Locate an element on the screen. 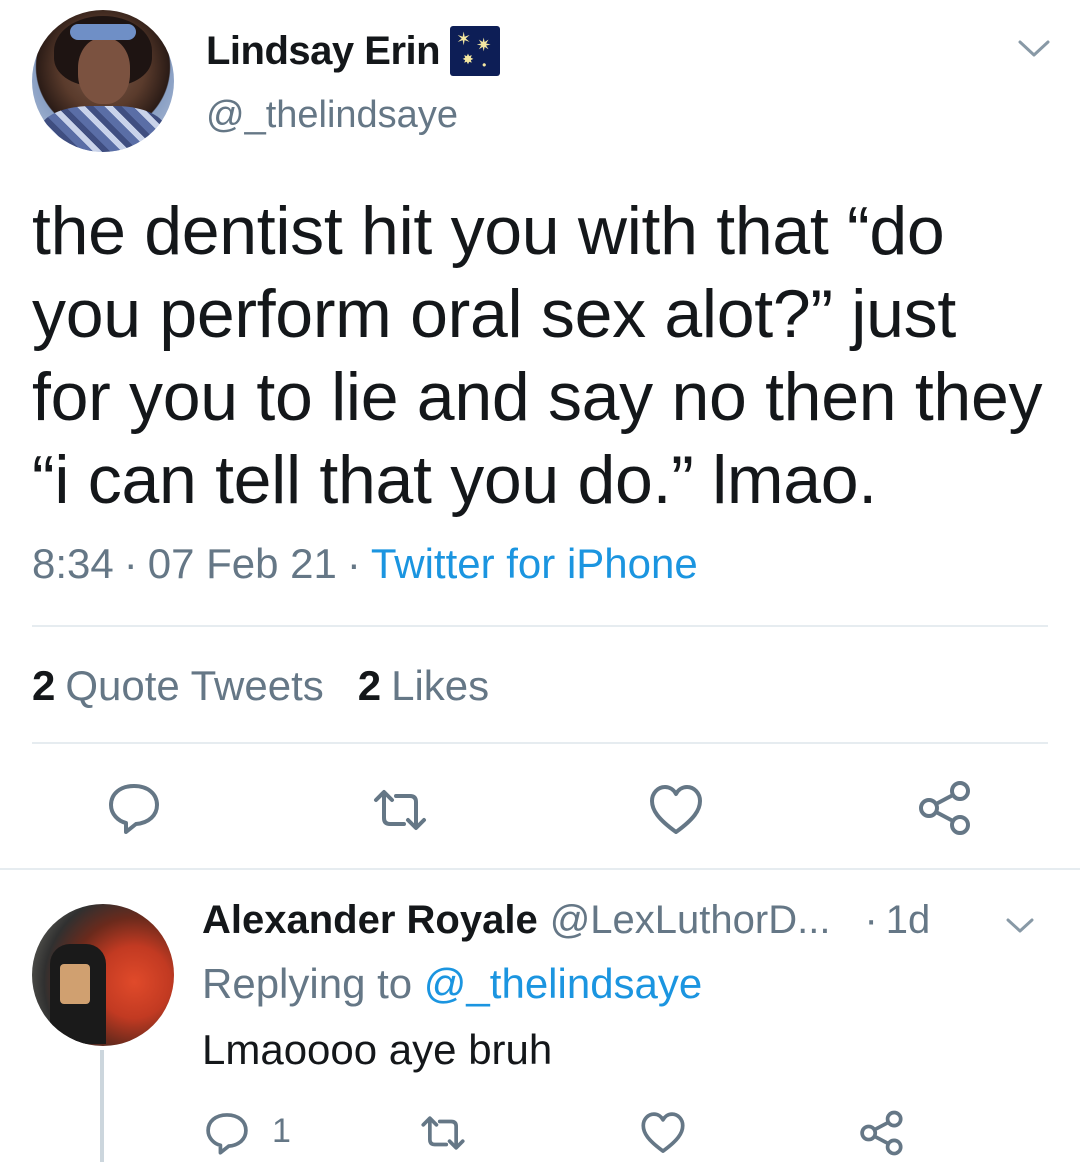  reply-age: 1d is located at coordinates (908, 920).